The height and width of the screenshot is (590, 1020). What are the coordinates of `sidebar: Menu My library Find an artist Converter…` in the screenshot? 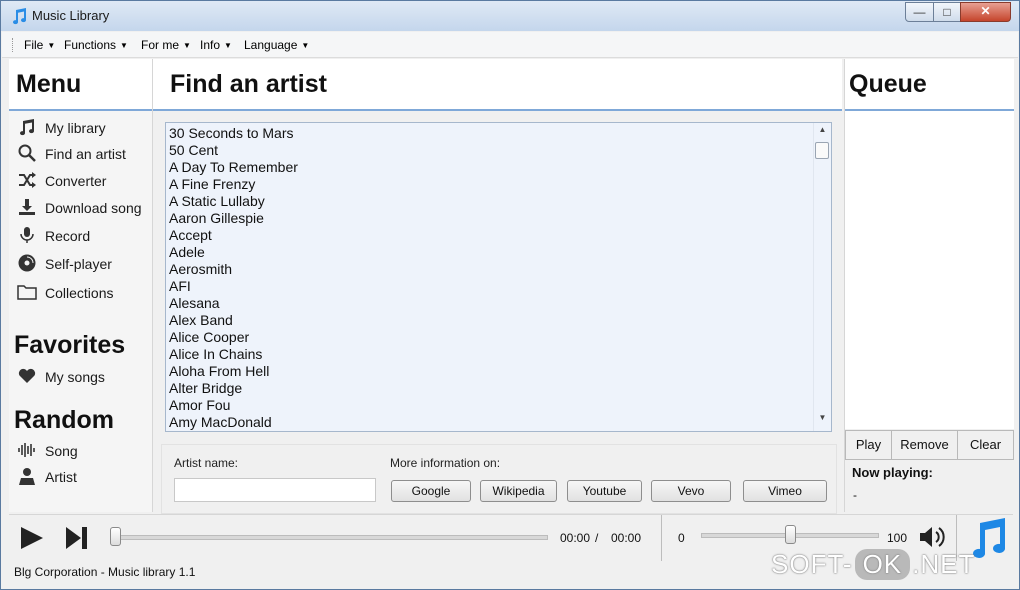 It's located at (81, 285).